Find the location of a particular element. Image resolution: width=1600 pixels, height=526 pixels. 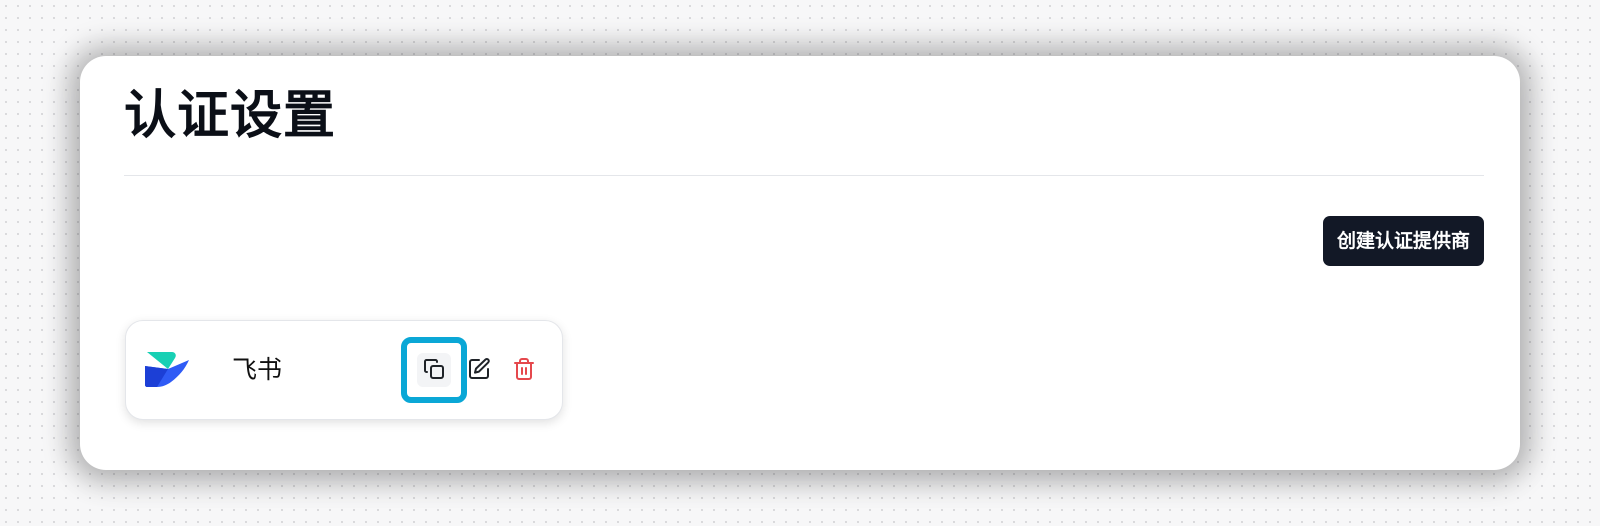

provider-name: 飞书 is located at coordinates (257, 369).